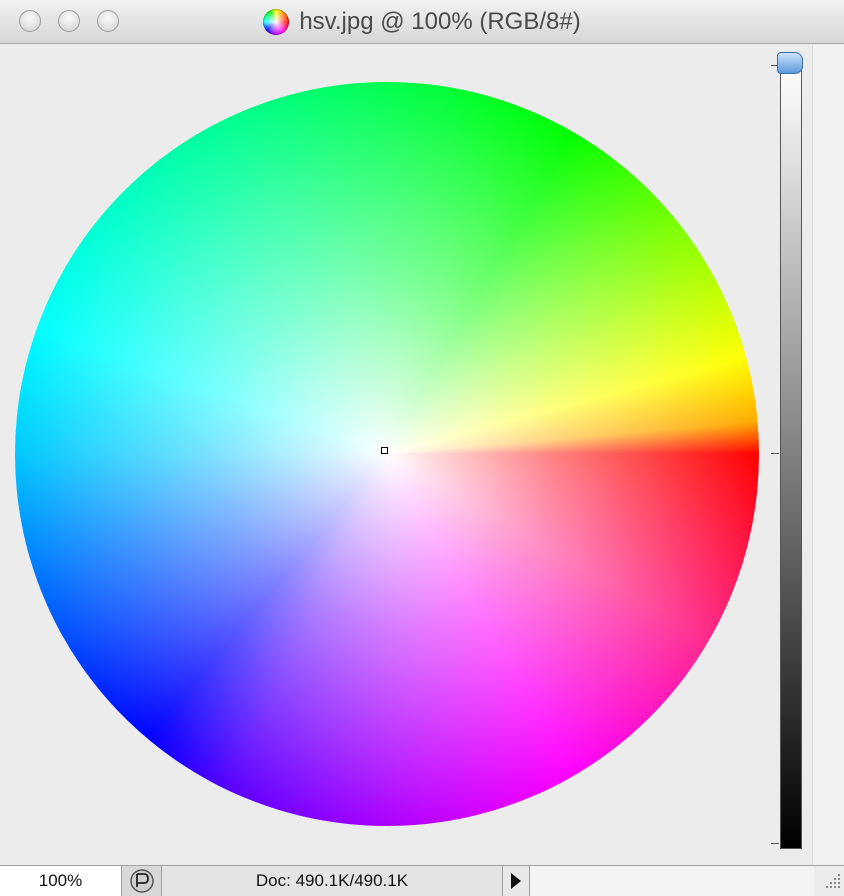  I want to click on slider-tick-bottom, so click(775, 843).